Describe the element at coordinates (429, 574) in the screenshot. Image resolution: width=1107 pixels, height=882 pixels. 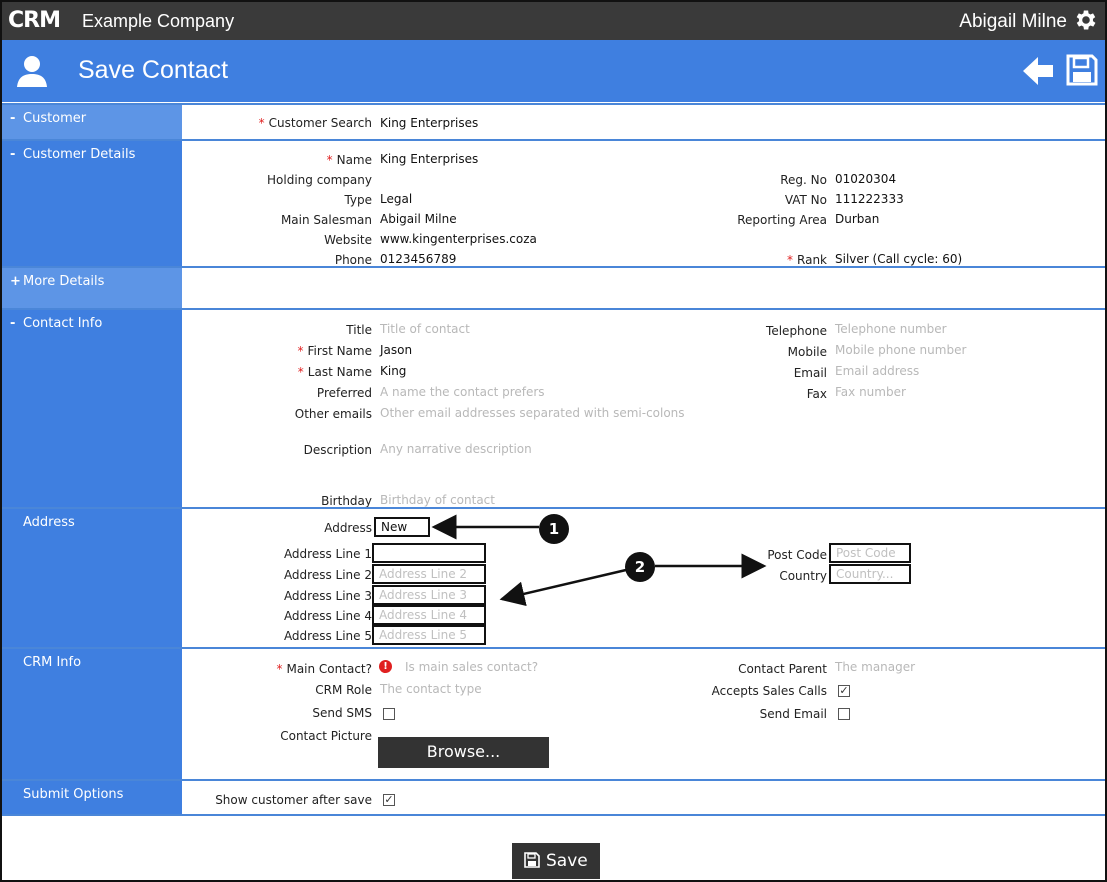
I see `address-line2-input: Address Line 2` at that location.